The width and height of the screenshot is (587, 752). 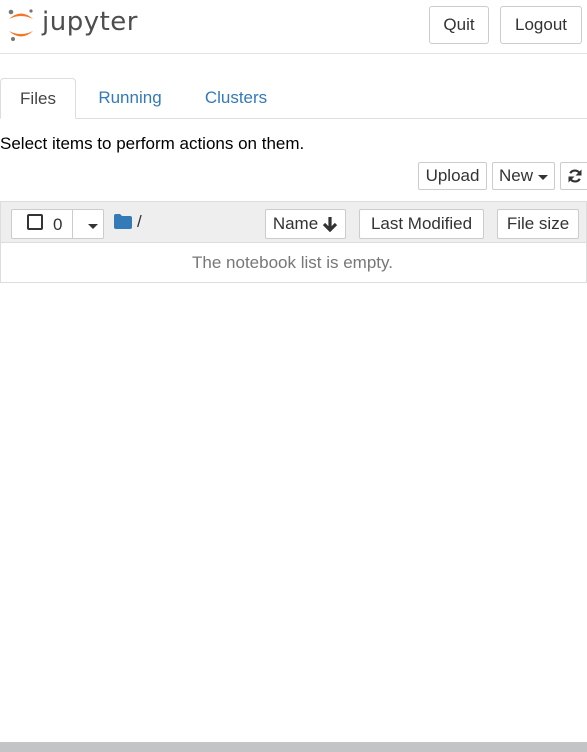 What do you see at coordinates (541, 25) in the screenshot?
I see `logout-button: Logout` at bounding box center [541, 25].